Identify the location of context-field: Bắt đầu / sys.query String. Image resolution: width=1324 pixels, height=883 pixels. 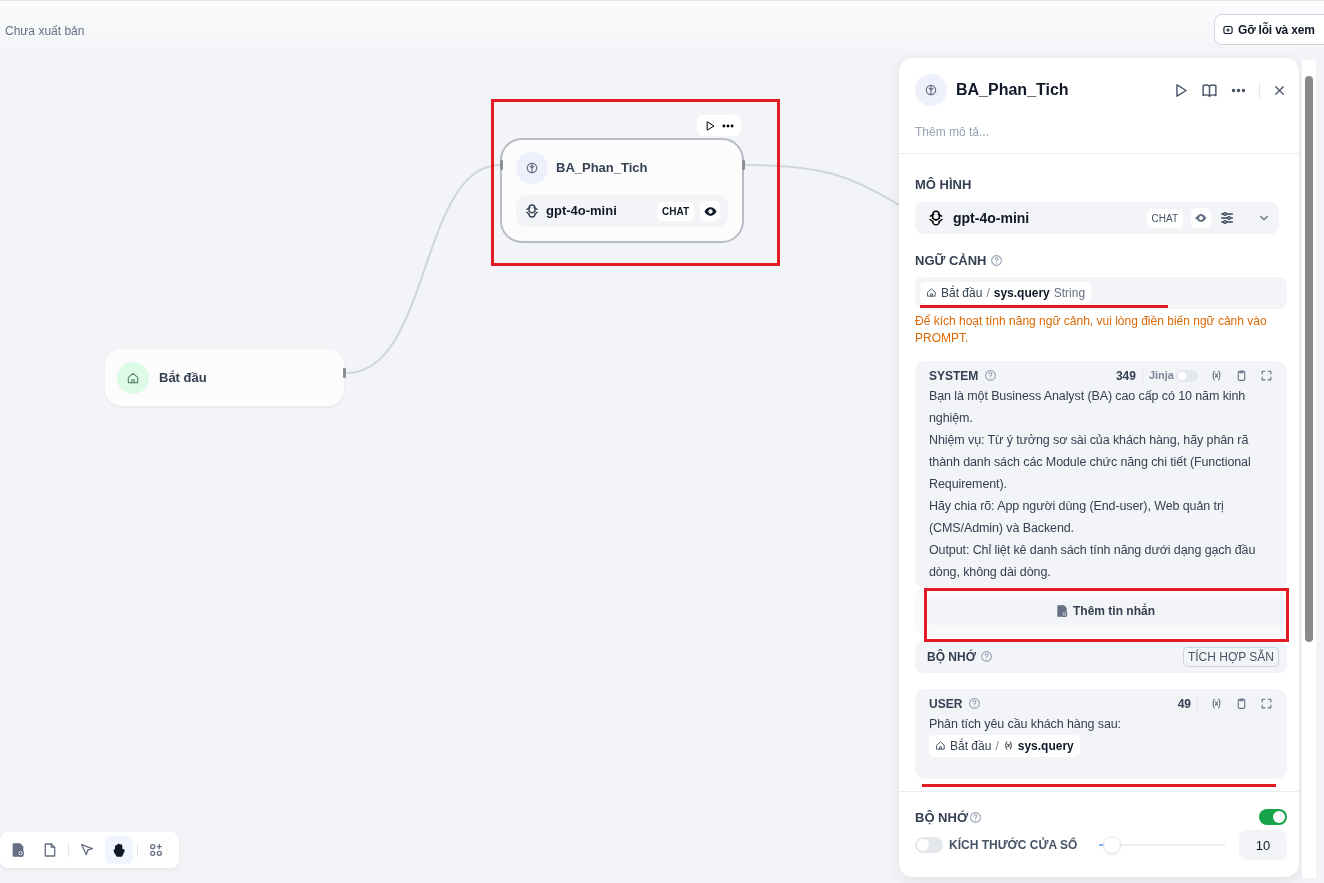
(1101, 292).